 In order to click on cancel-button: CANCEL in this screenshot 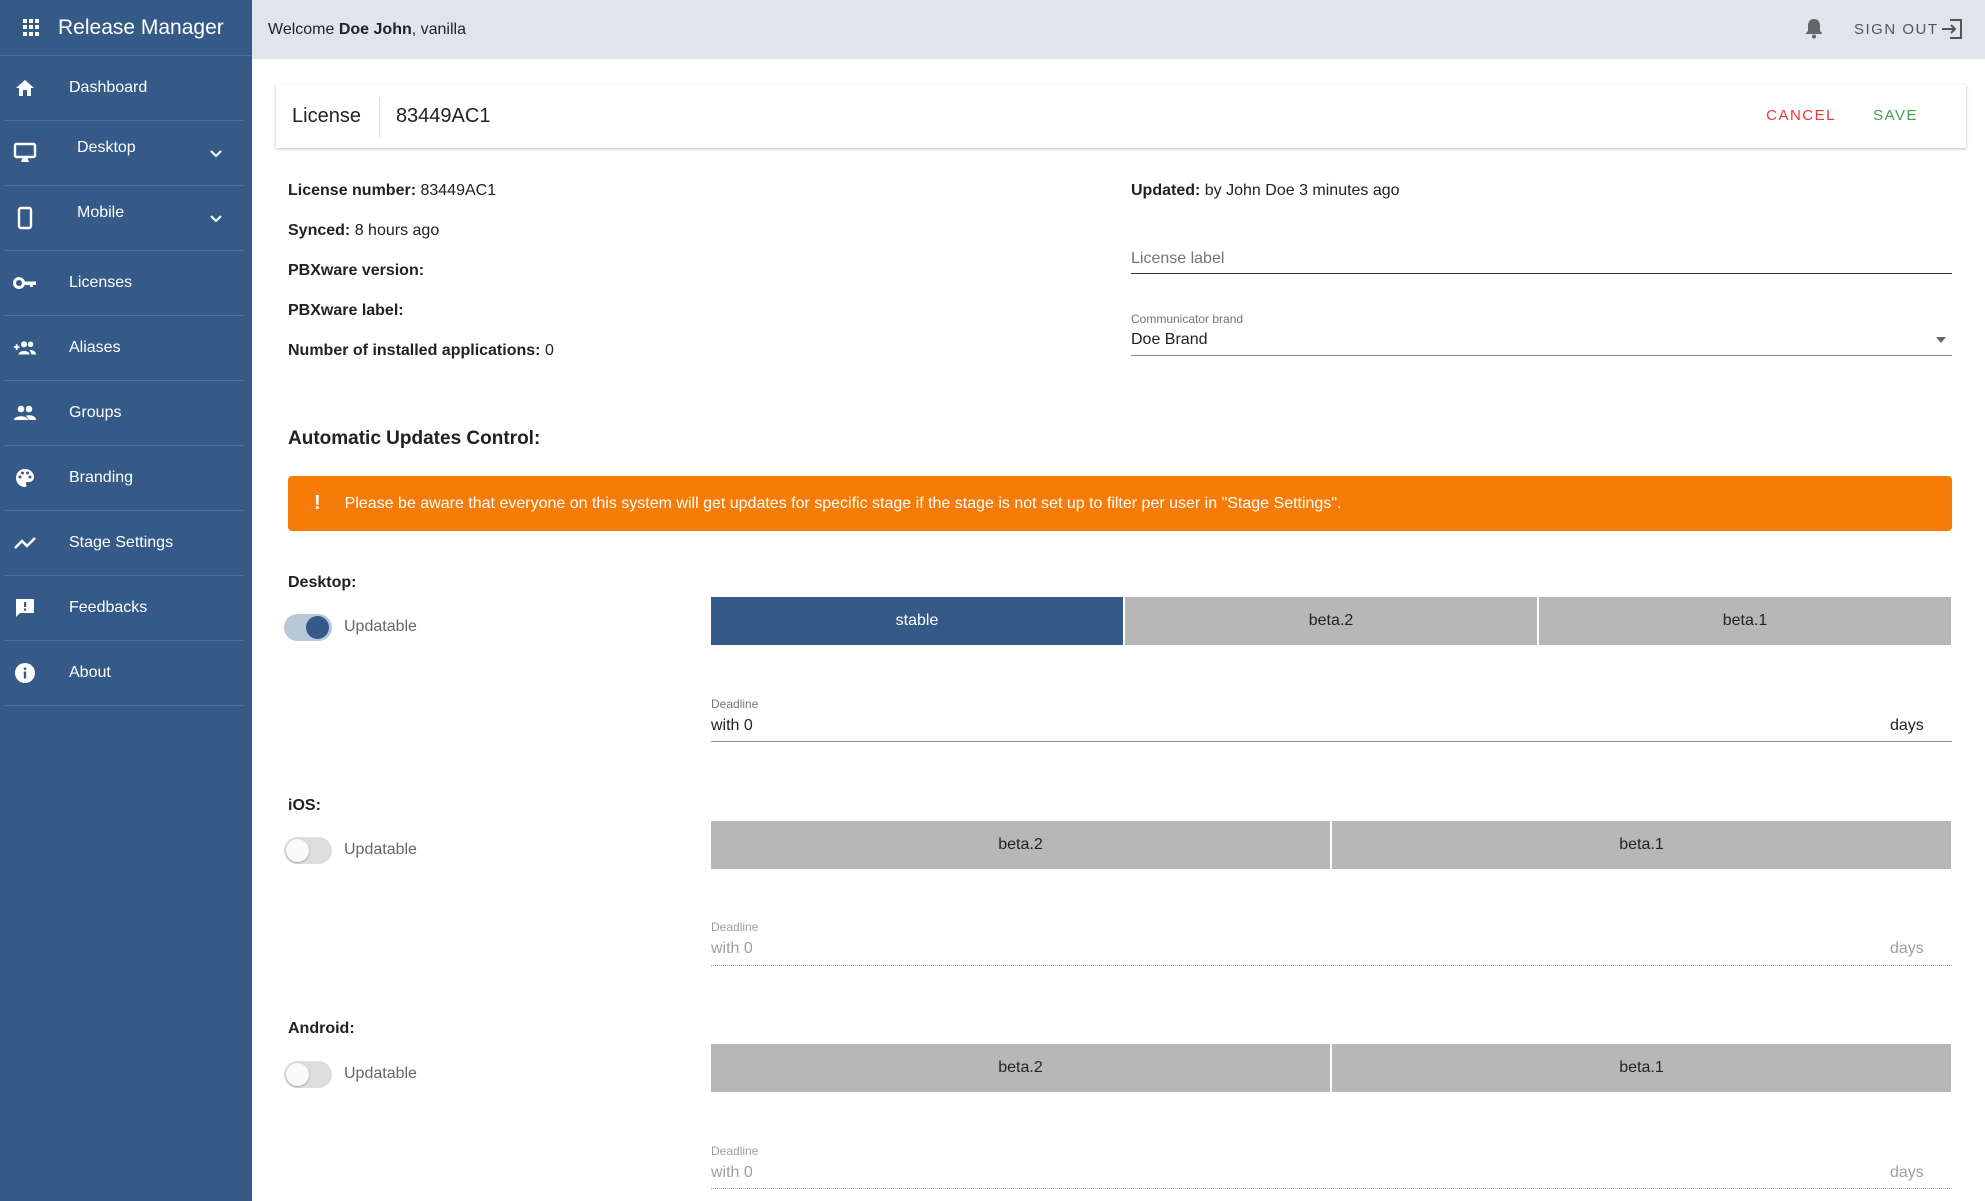, I will do `click(1801, 115)`.